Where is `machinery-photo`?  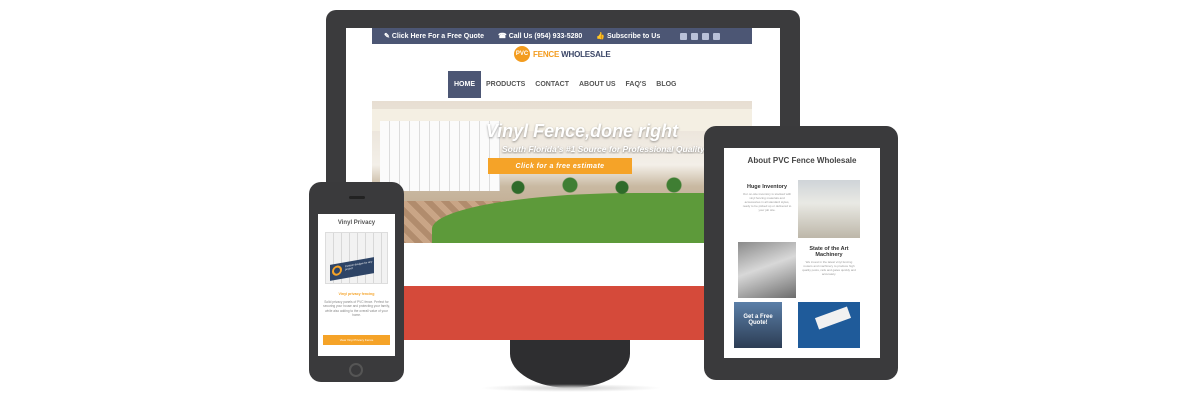 machinery-photo is located at coordinates (767, 270).